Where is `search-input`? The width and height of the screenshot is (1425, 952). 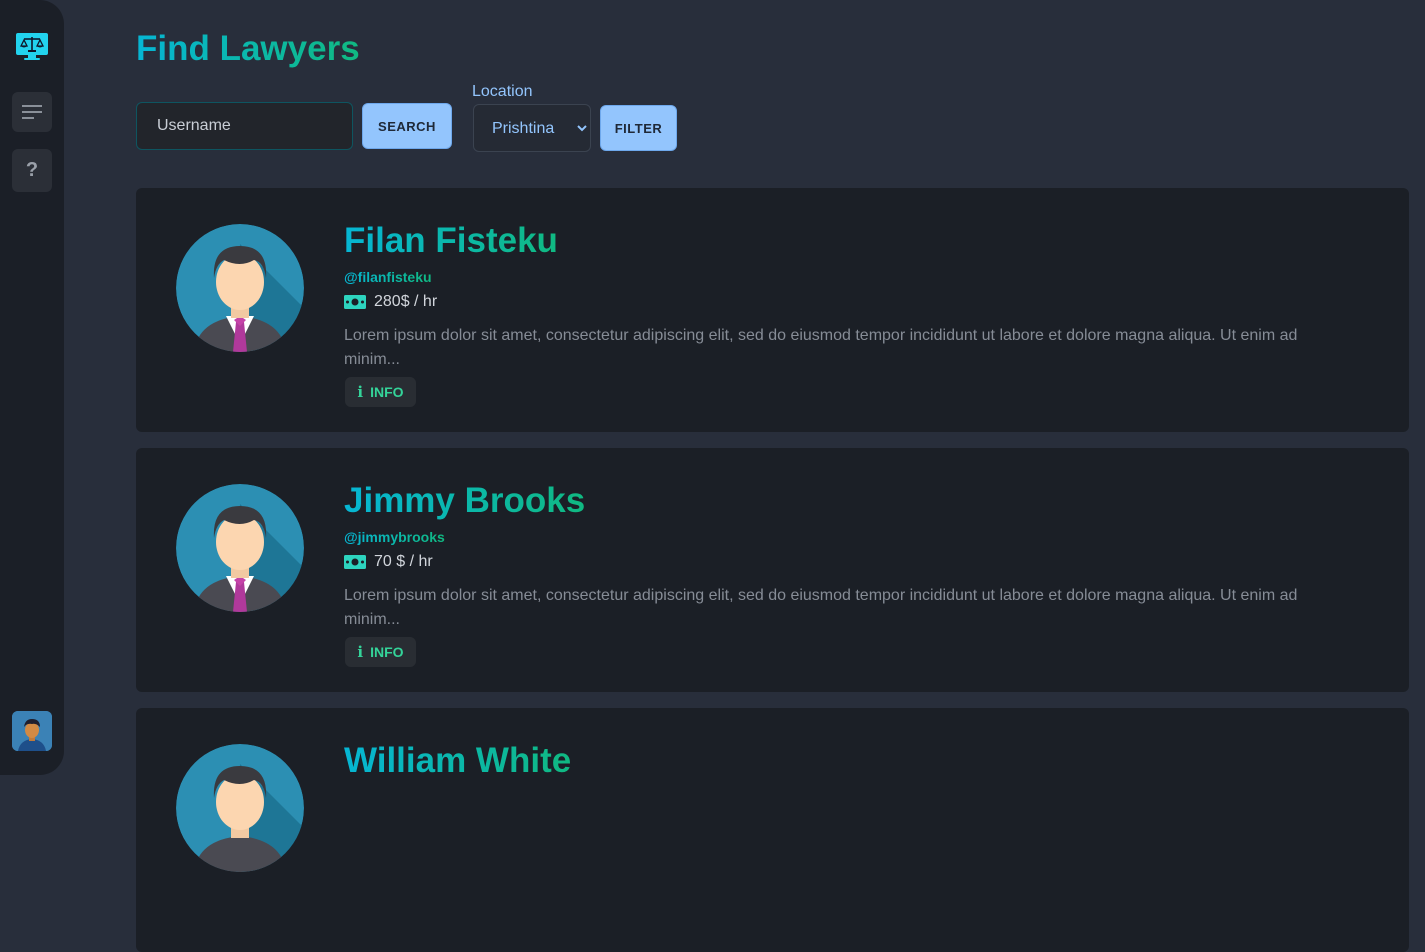 search-input is located at coordinates (244, 126).